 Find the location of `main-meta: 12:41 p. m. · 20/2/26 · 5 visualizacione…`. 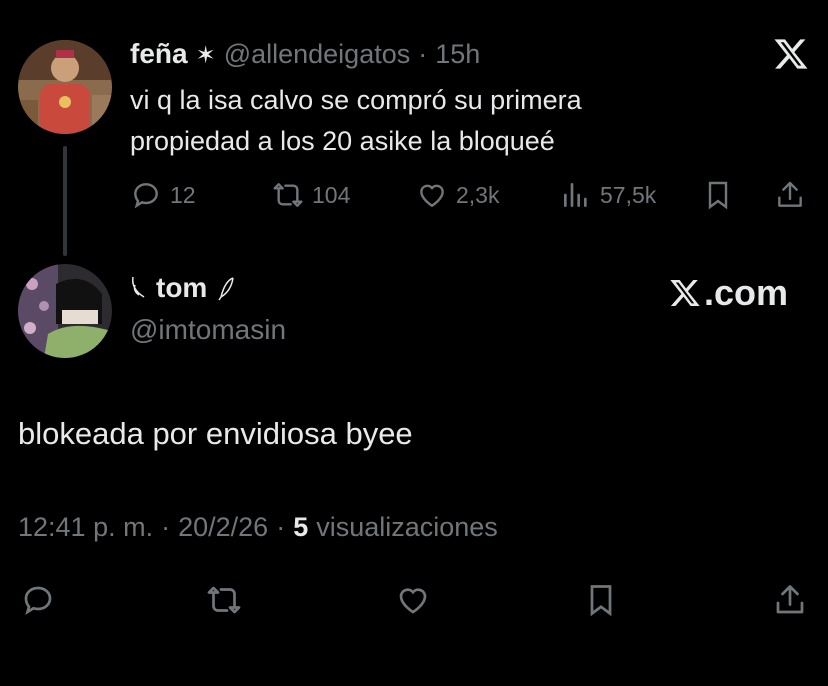

main-meta: 12:41 p. m. · 20/2/26 · 5 visualizacione… is located at coordinates (258, 527).